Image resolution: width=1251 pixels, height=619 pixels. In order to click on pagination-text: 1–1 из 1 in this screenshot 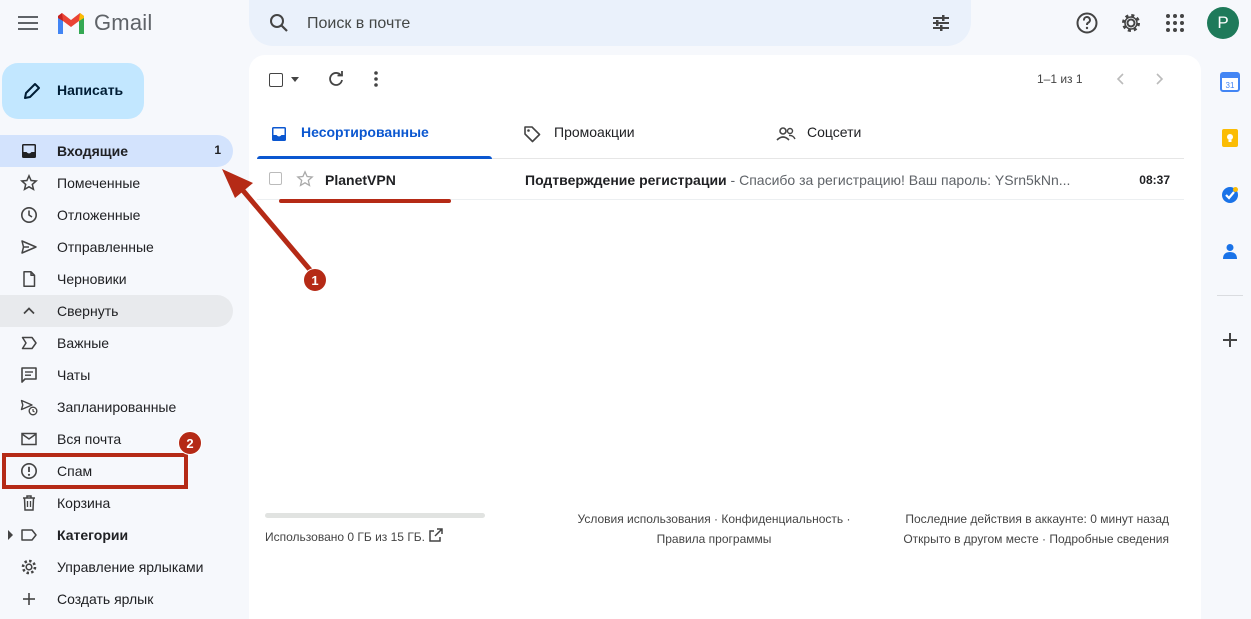, I will do `click(1060, 79)`.